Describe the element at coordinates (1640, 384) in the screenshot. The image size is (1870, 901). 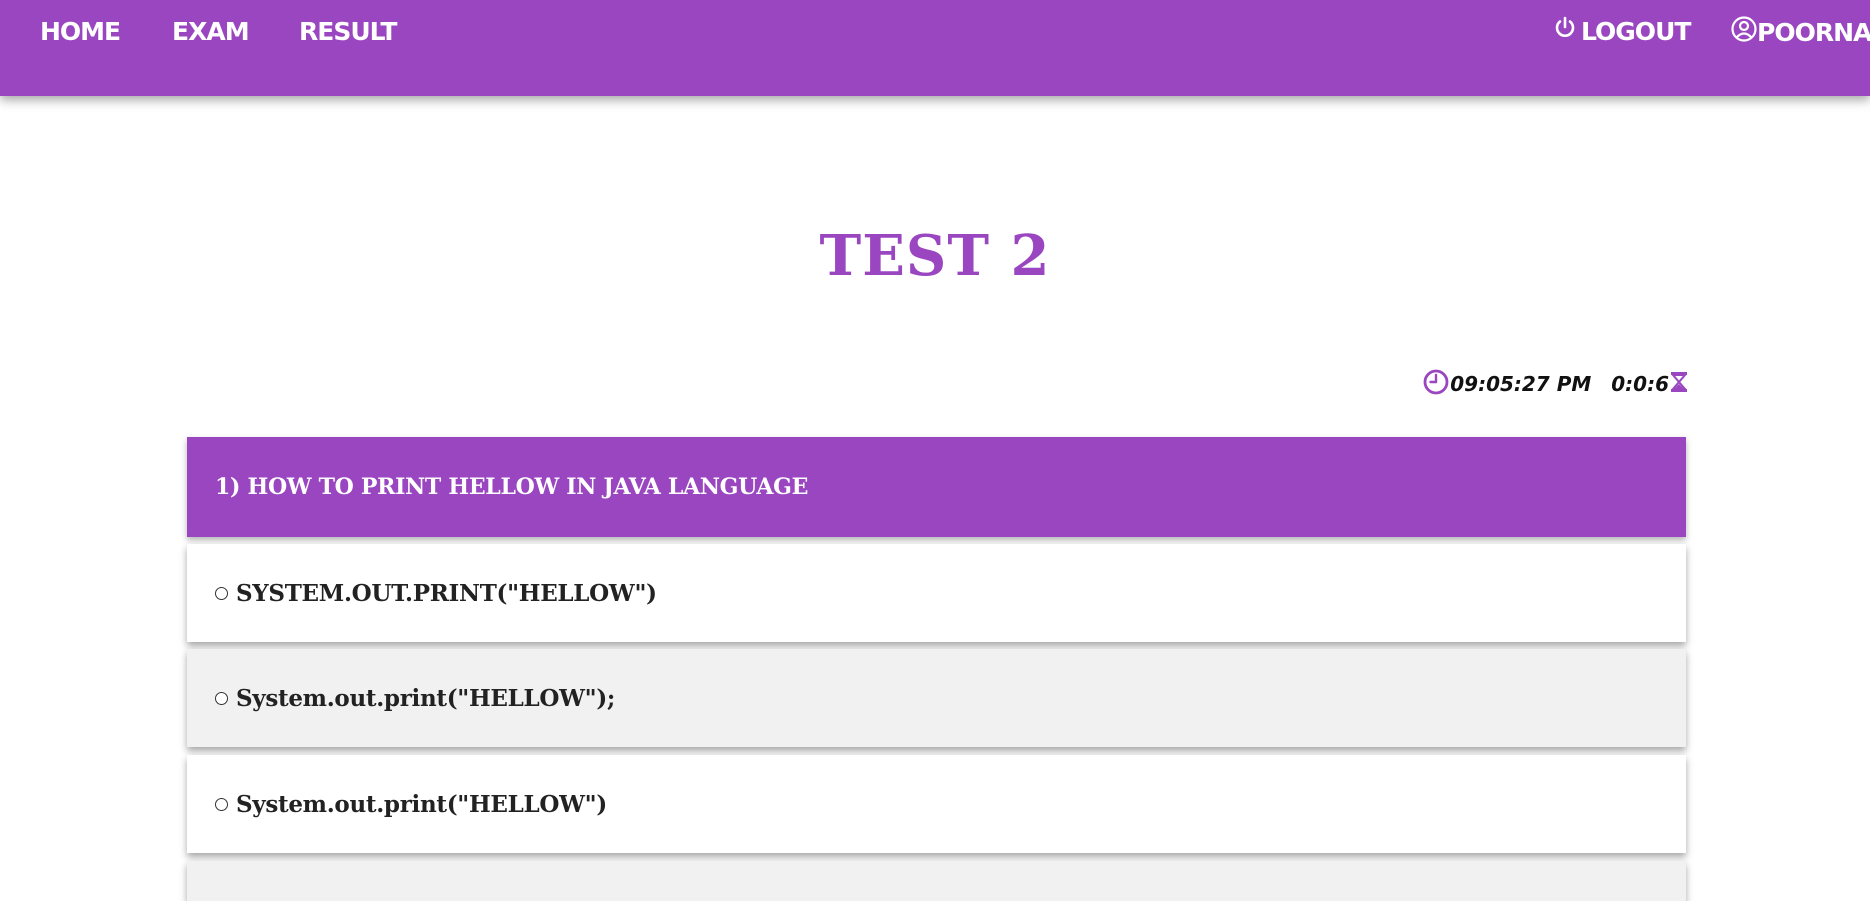
I see `elapsed-timer: 0:0:6` at that location.